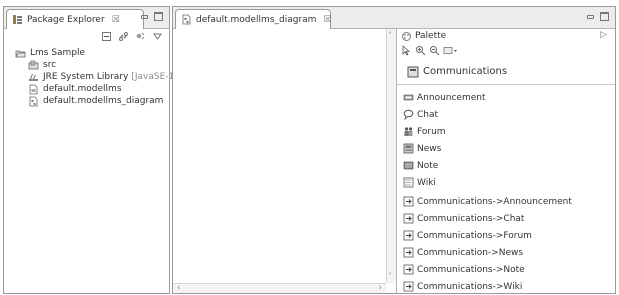  I want to click on palette-header: Palette ▷, so click(506, 36).